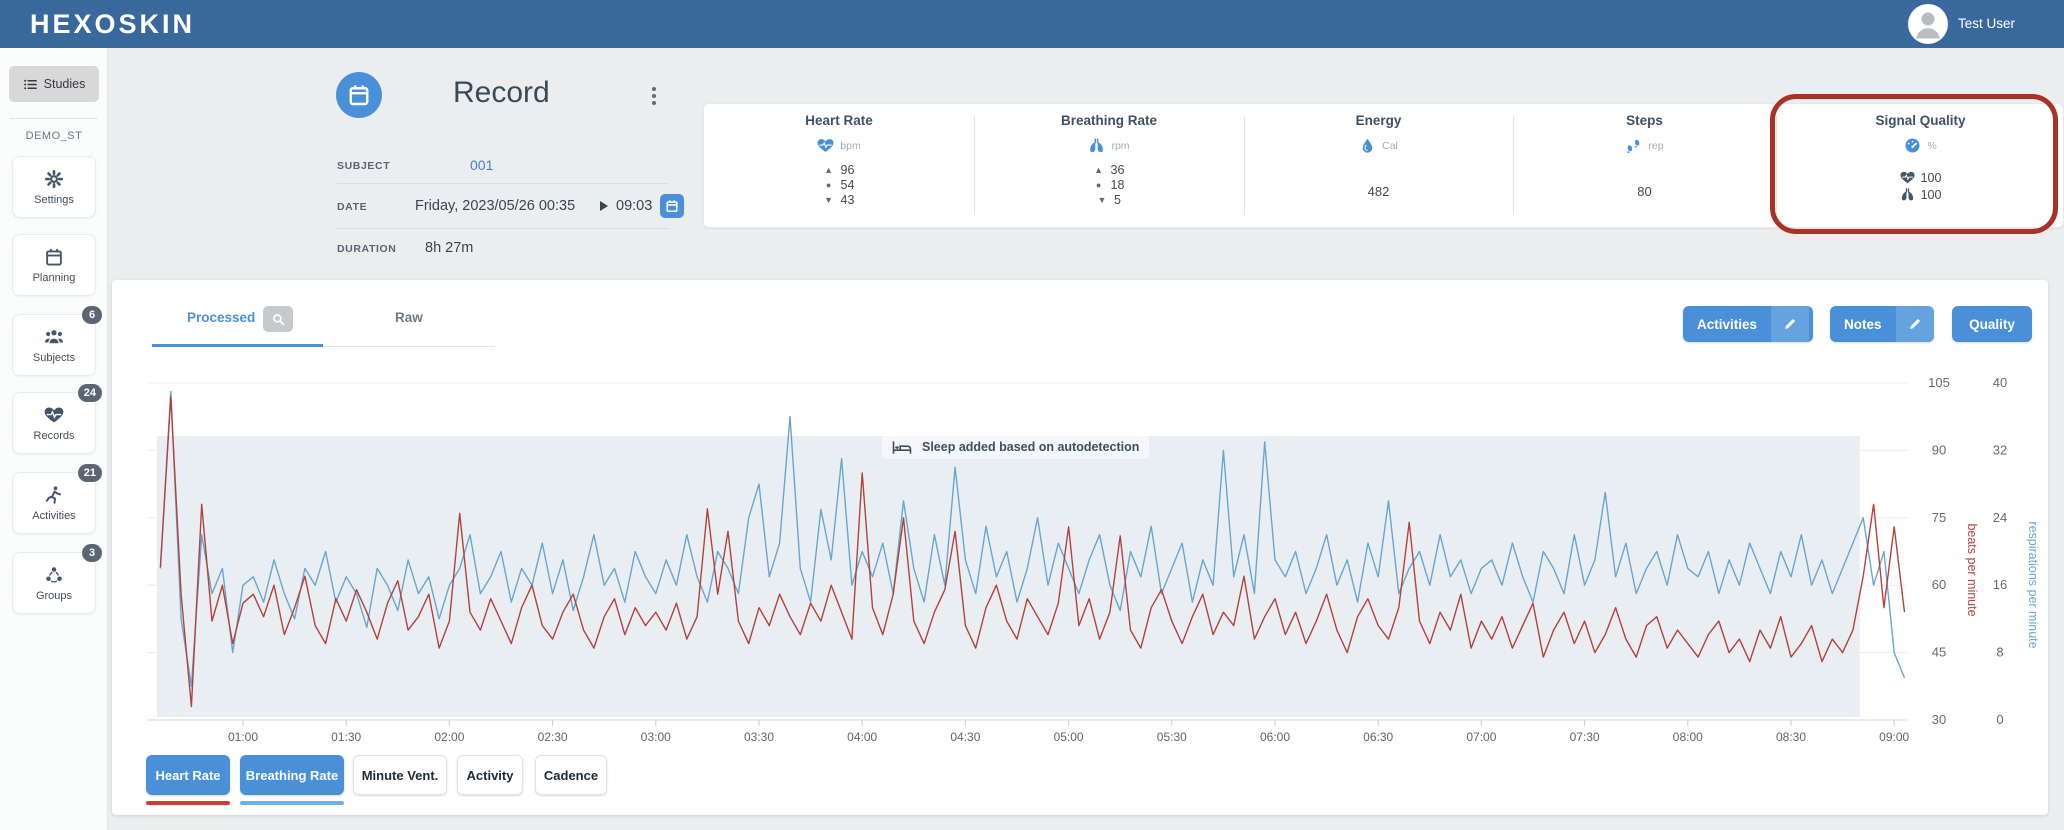  Describe the element at coordinates (54, 136) in the screenshot. I see `study-code-label: DEMO_ST` at that location.